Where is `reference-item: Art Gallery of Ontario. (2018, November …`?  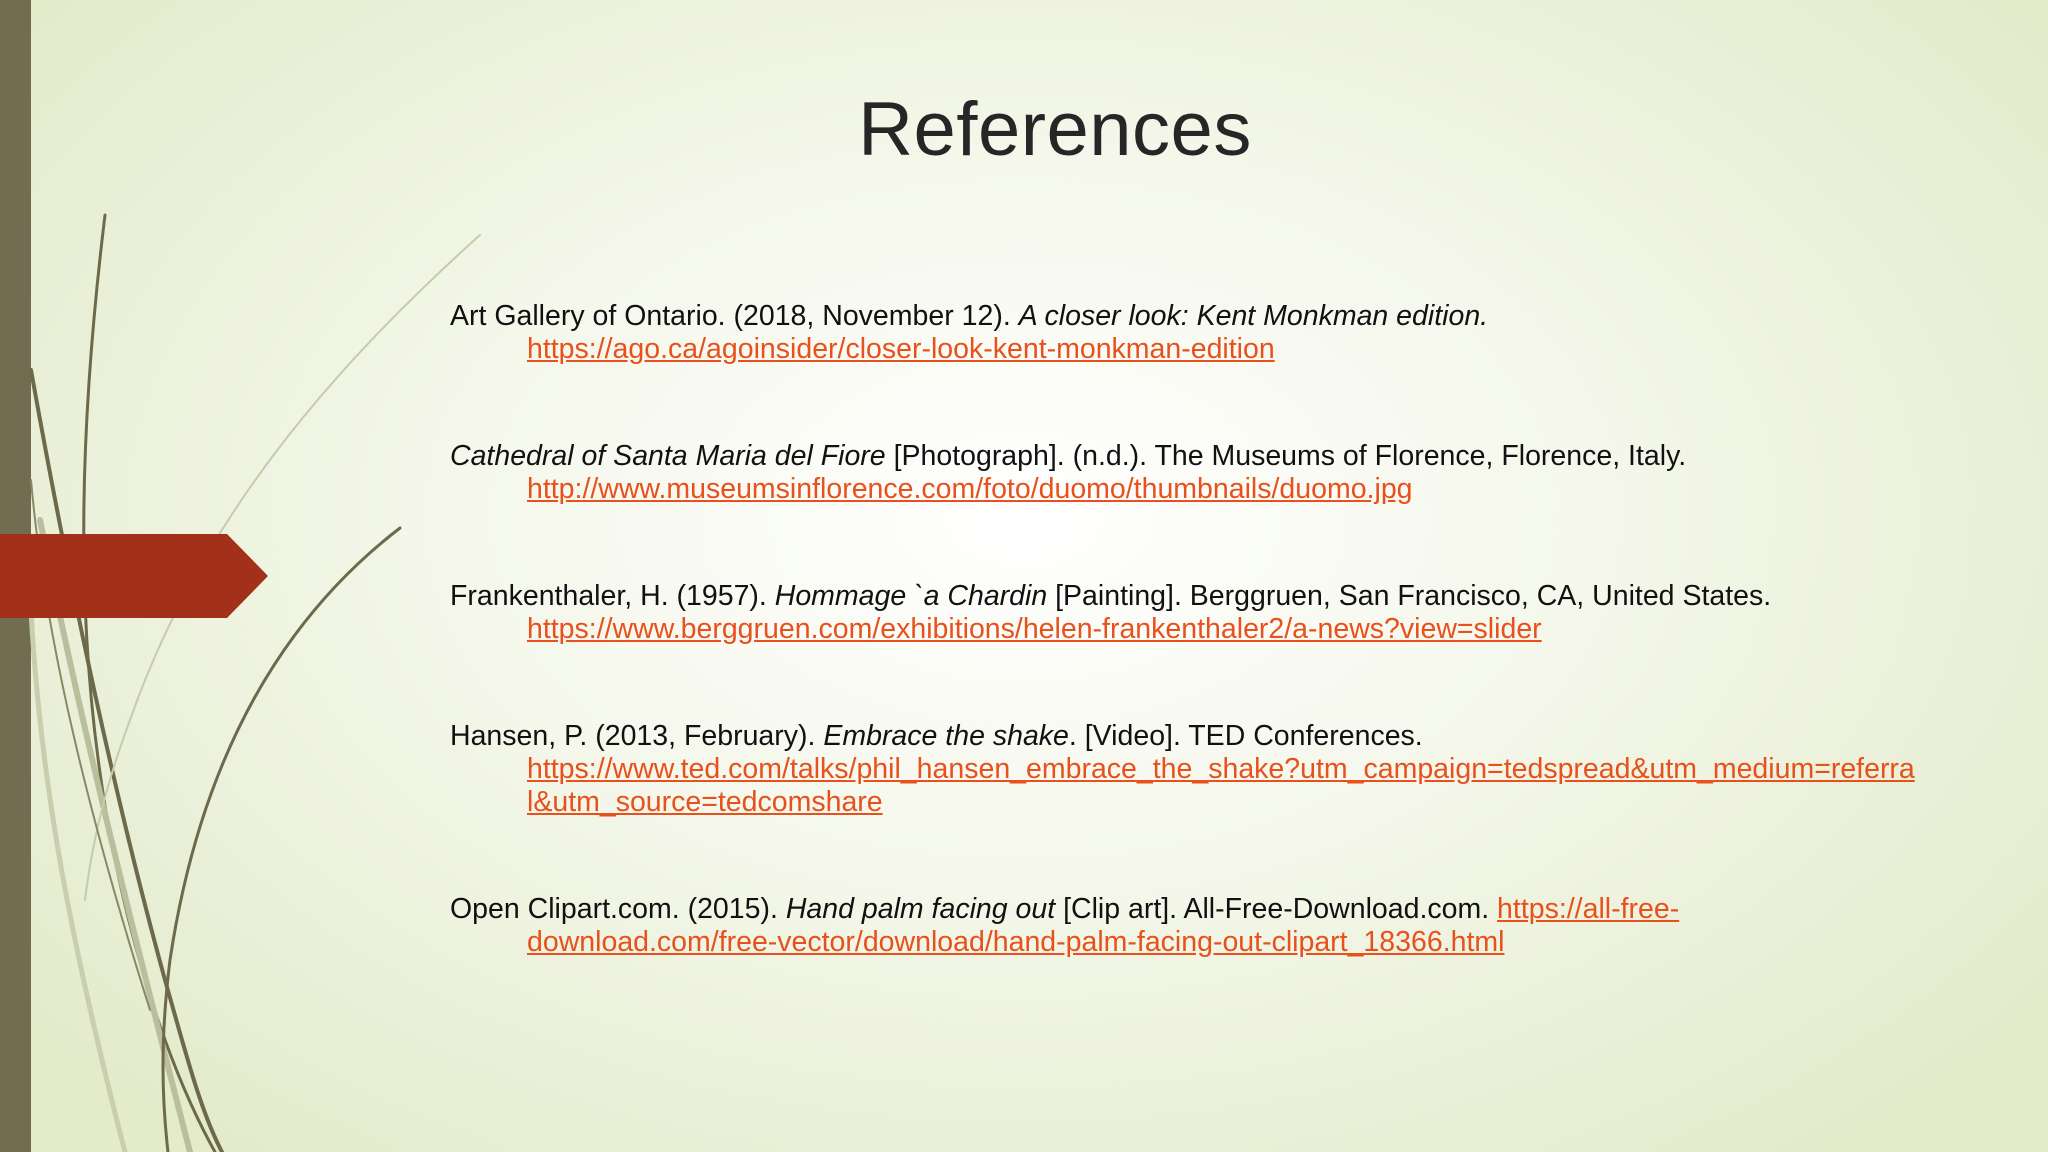
reference-item: Art Gallery of Ontario. (2018, November … is located at coordinates (1185, 333).